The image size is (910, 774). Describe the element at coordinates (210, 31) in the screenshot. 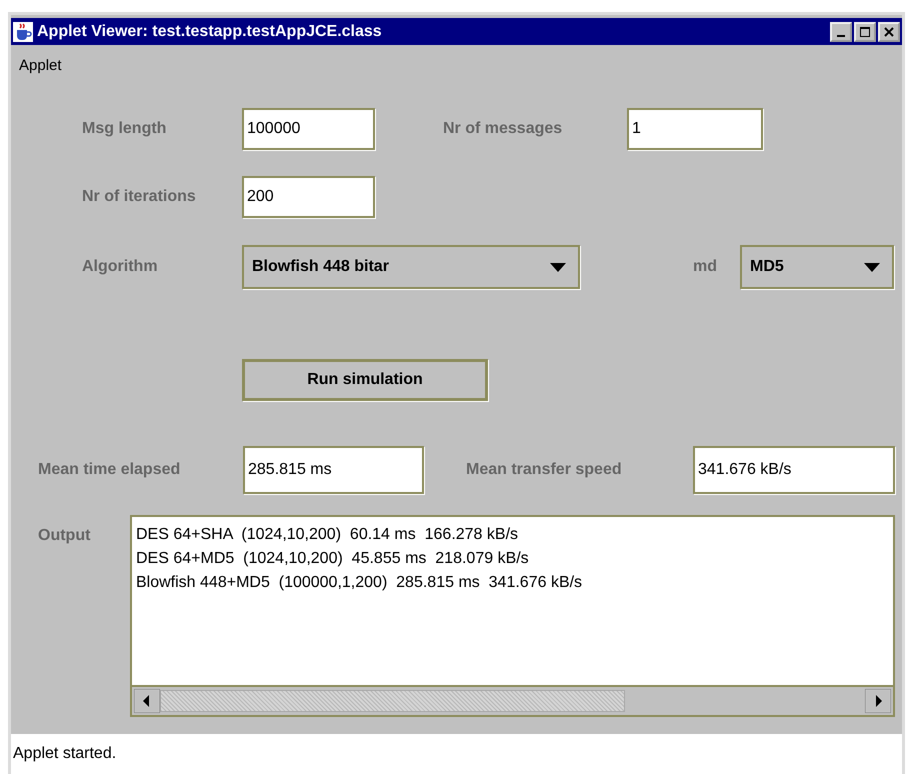

I see `window-title: Applet Viewer: test.testapp.testAppJCE.class` at that location.